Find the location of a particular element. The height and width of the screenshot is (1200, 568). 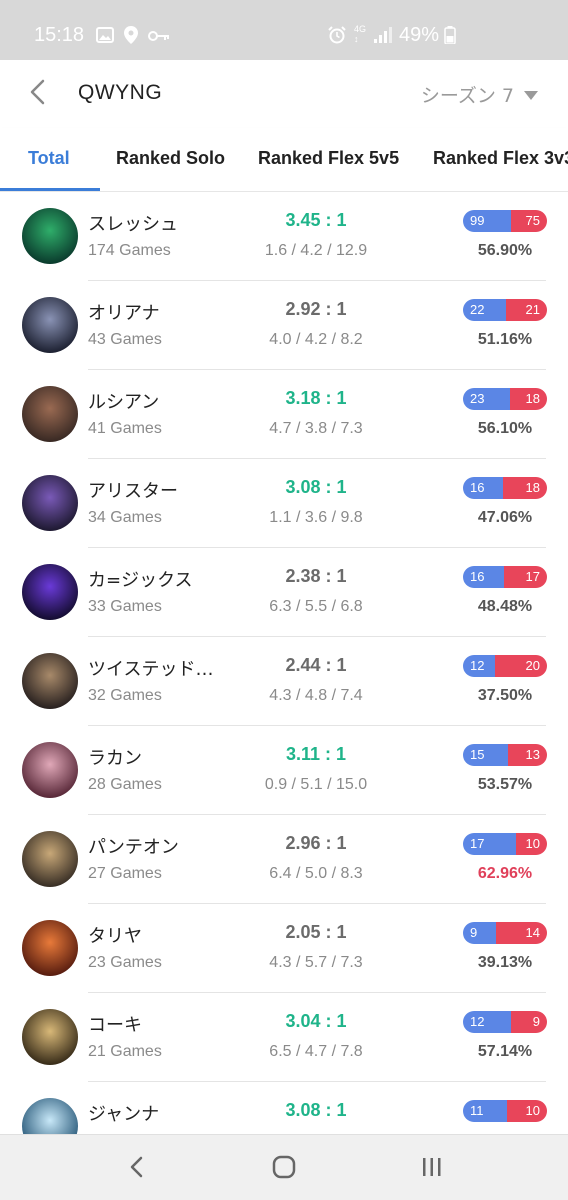

nav-home-button is located at coordinates (284, 1169).